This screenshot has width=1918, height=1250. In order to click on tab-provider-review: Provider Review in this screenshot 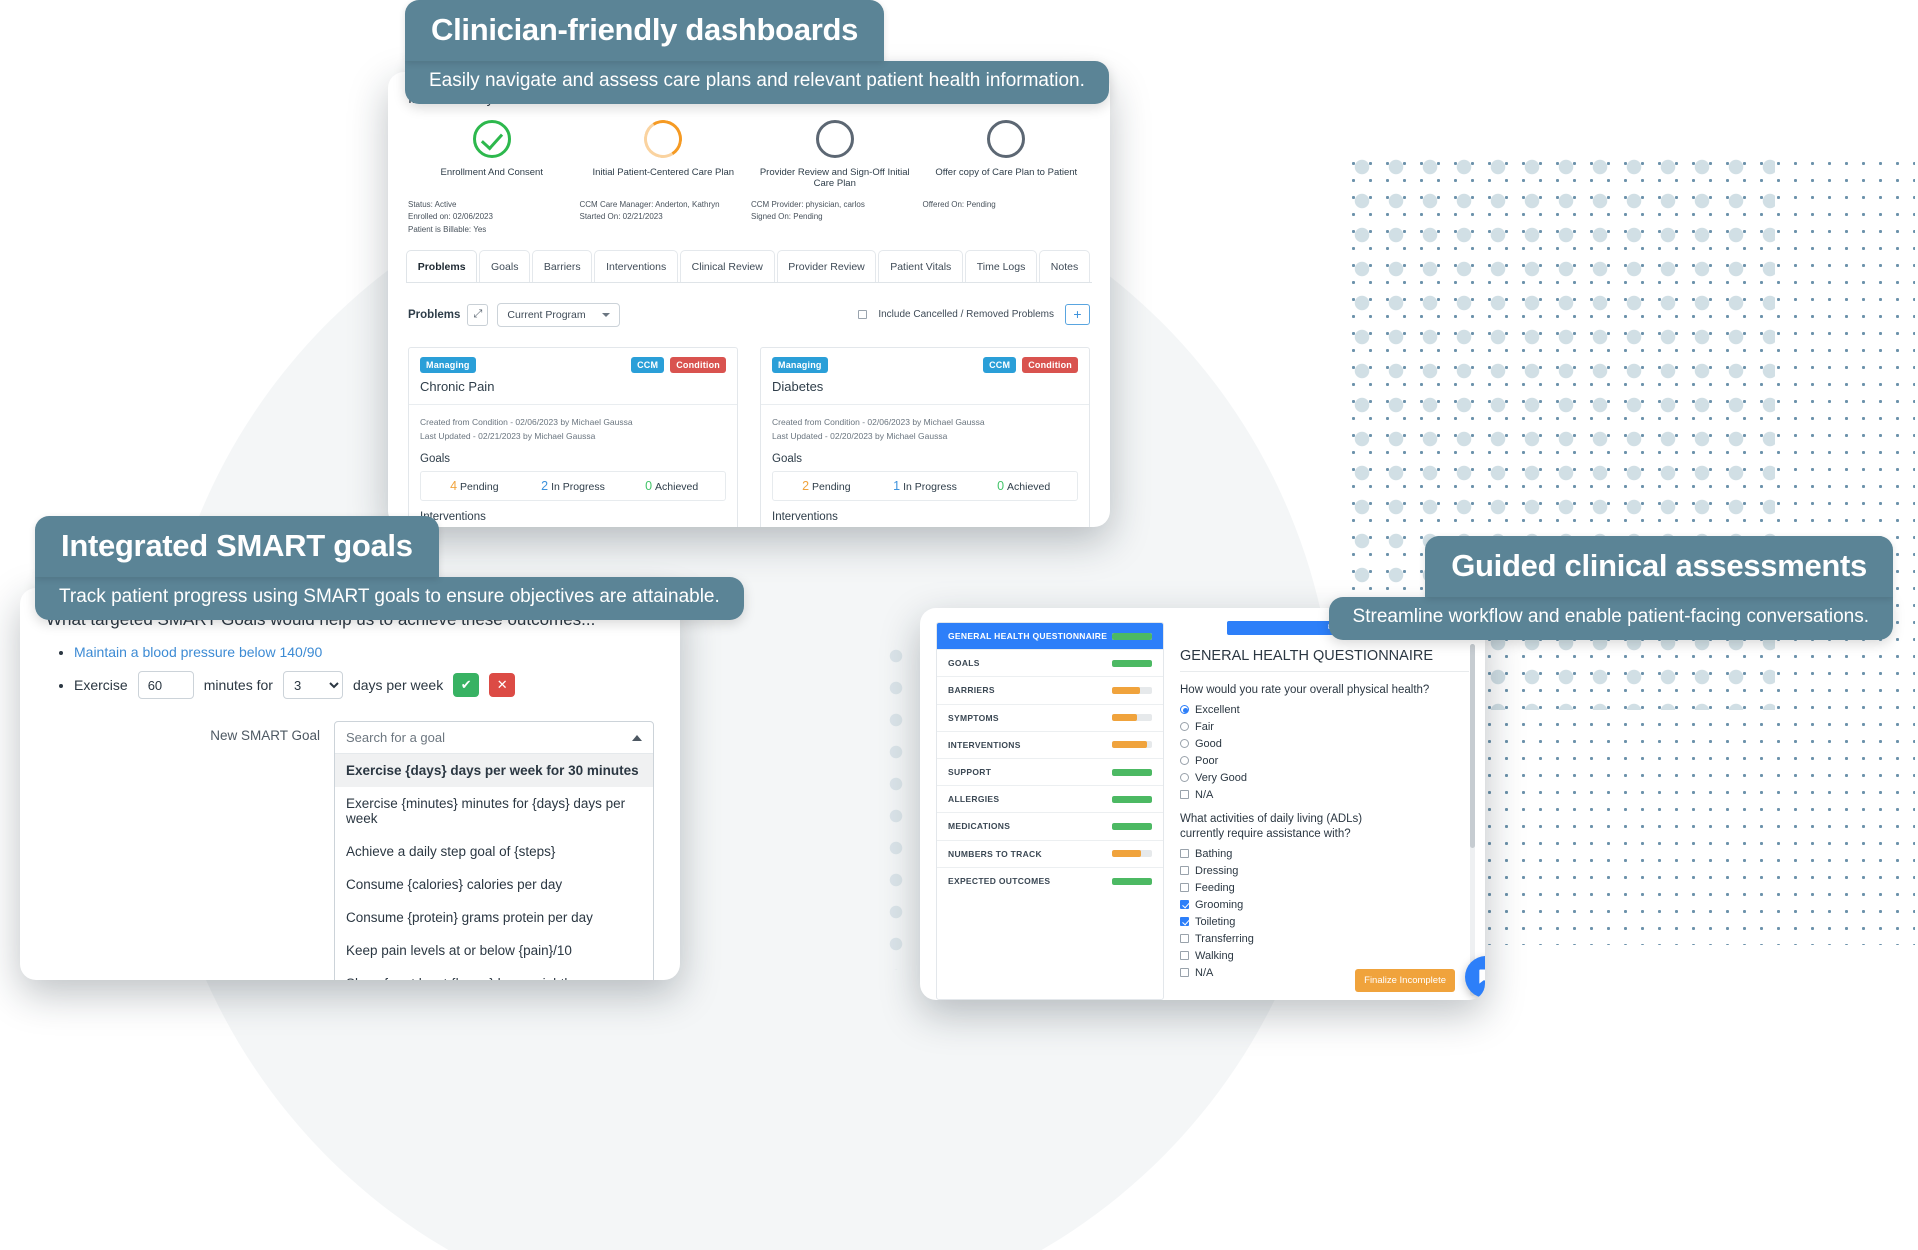, I will do `click(826, 265)`.